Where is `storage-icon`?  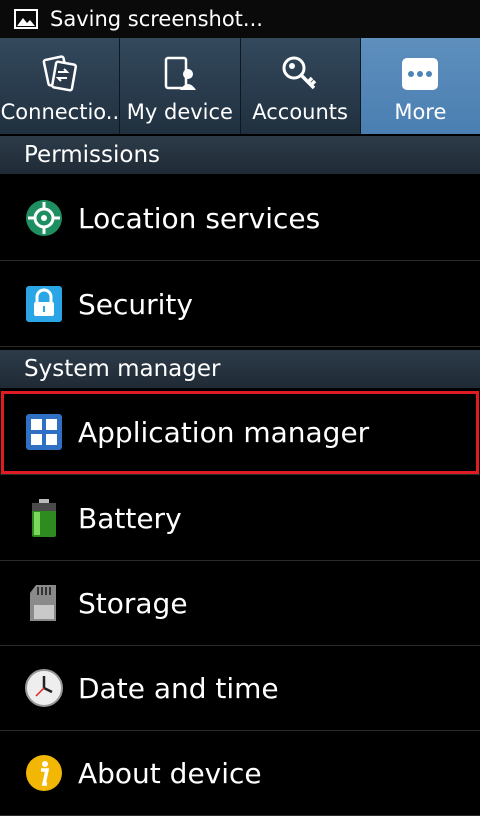
storage-icon is located at coordinates (43, 603).